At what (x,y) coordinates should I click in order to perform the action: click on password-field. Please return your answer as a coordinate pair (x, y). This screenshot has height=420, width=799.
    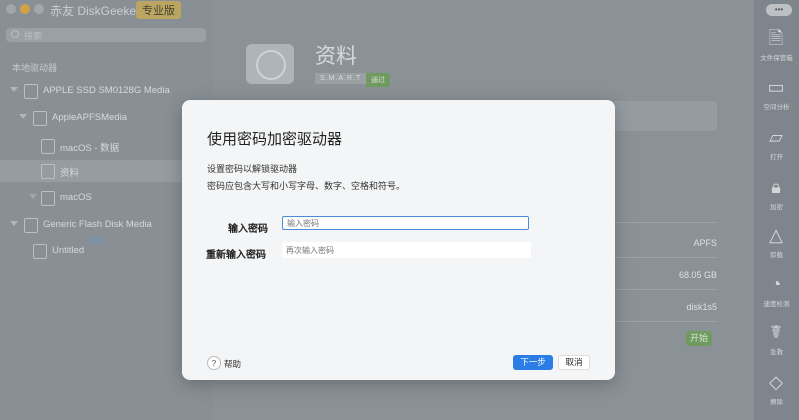
    Looking at the image, I should click on (405, 223).